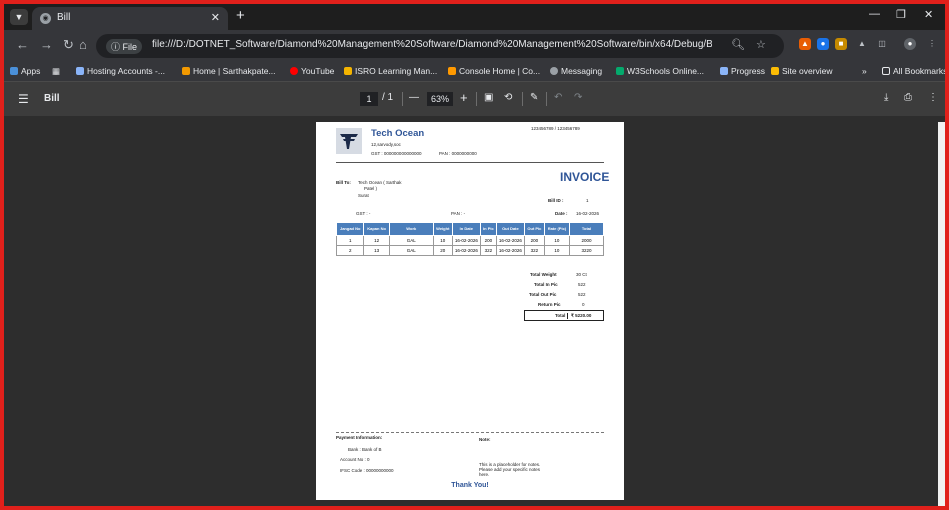 Image resolution: width=949 pixels, height=510 pixels. I want to click on scrollbar, so click(941, 314).